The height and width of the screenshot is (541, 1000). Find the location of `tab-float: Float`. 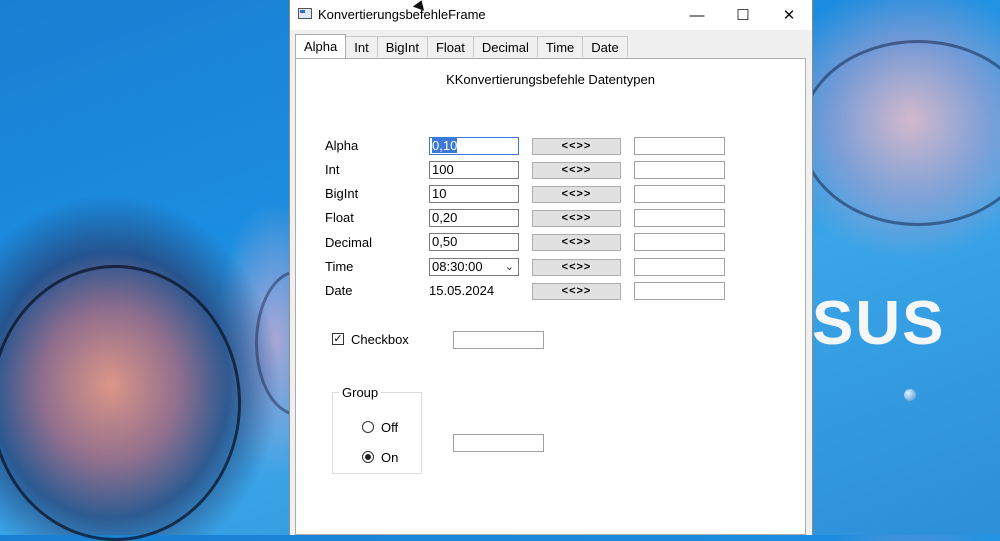

tab-float: Float is located at coordinates (450, 46).